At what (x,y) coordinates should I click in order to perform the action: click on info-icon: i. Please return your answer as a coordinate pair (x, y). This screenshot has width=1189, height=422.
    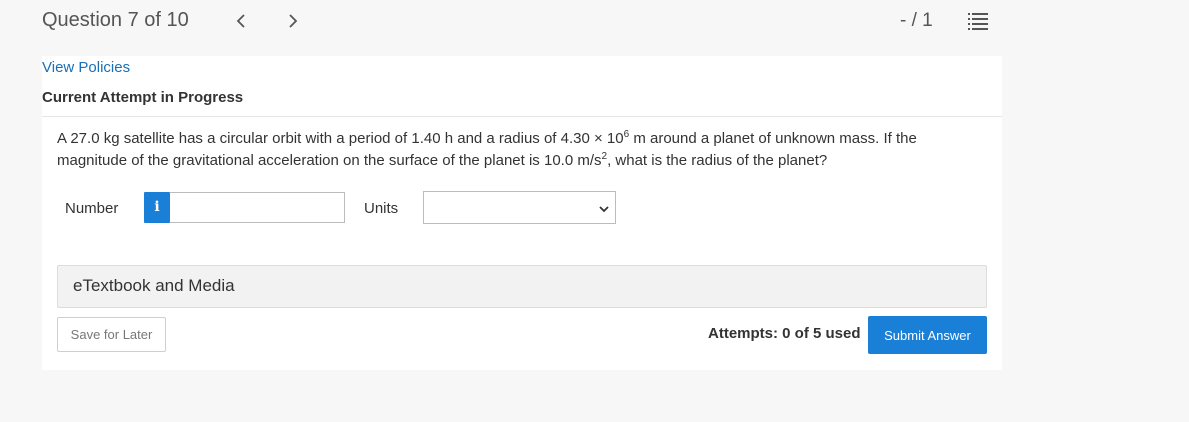
    Looking at the image, I should click on (157, 207).